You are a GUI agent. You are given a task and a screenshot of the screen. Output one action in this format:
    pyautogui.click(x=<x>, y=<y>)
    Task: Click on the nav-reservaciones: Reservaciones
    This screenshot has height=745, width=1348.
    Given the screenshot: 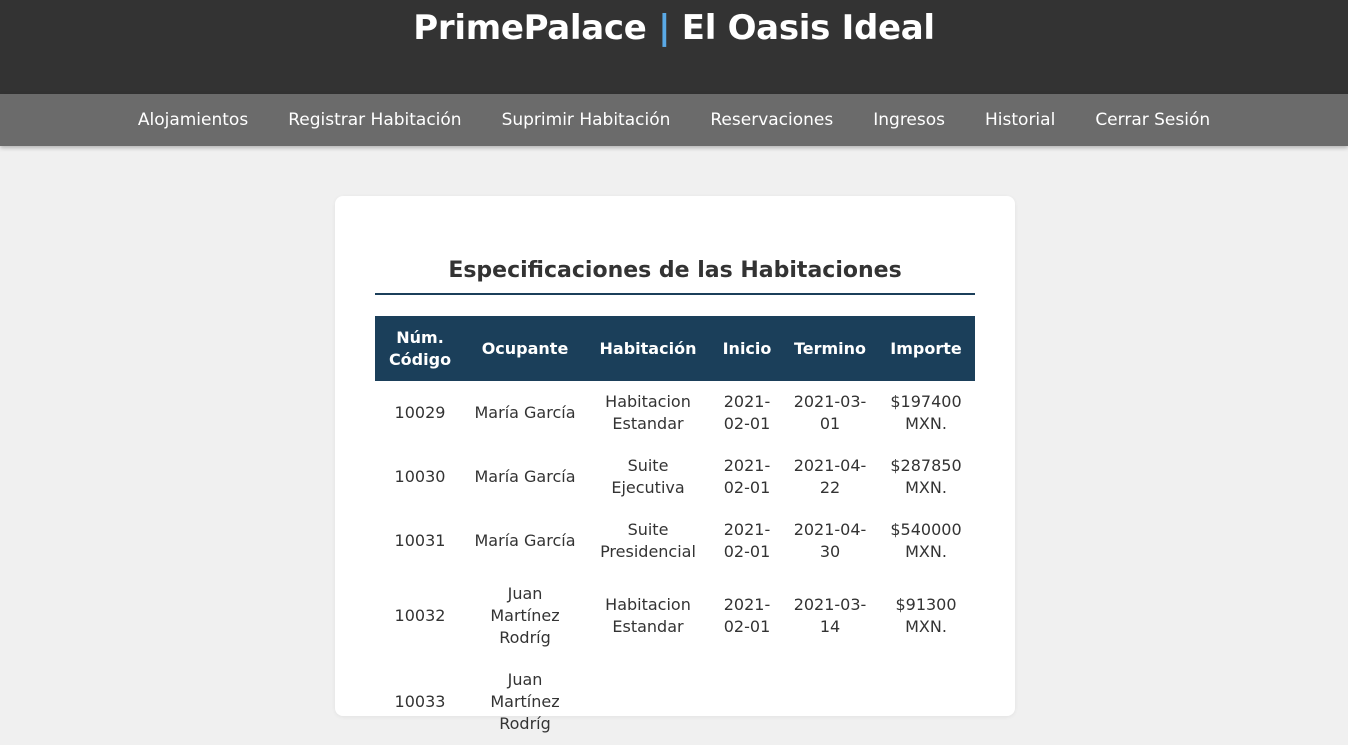 What is the action you would take?
    pyautogui.click(x=771, y=120)
    